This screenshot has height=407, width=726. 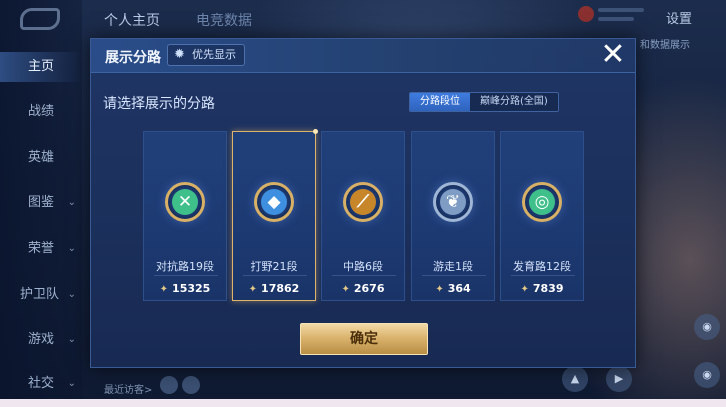 What do you see at coordinates (274, 288) in the screenshot?
I see `lane-score: ✦ 17862` at bounding box center [274, 288].